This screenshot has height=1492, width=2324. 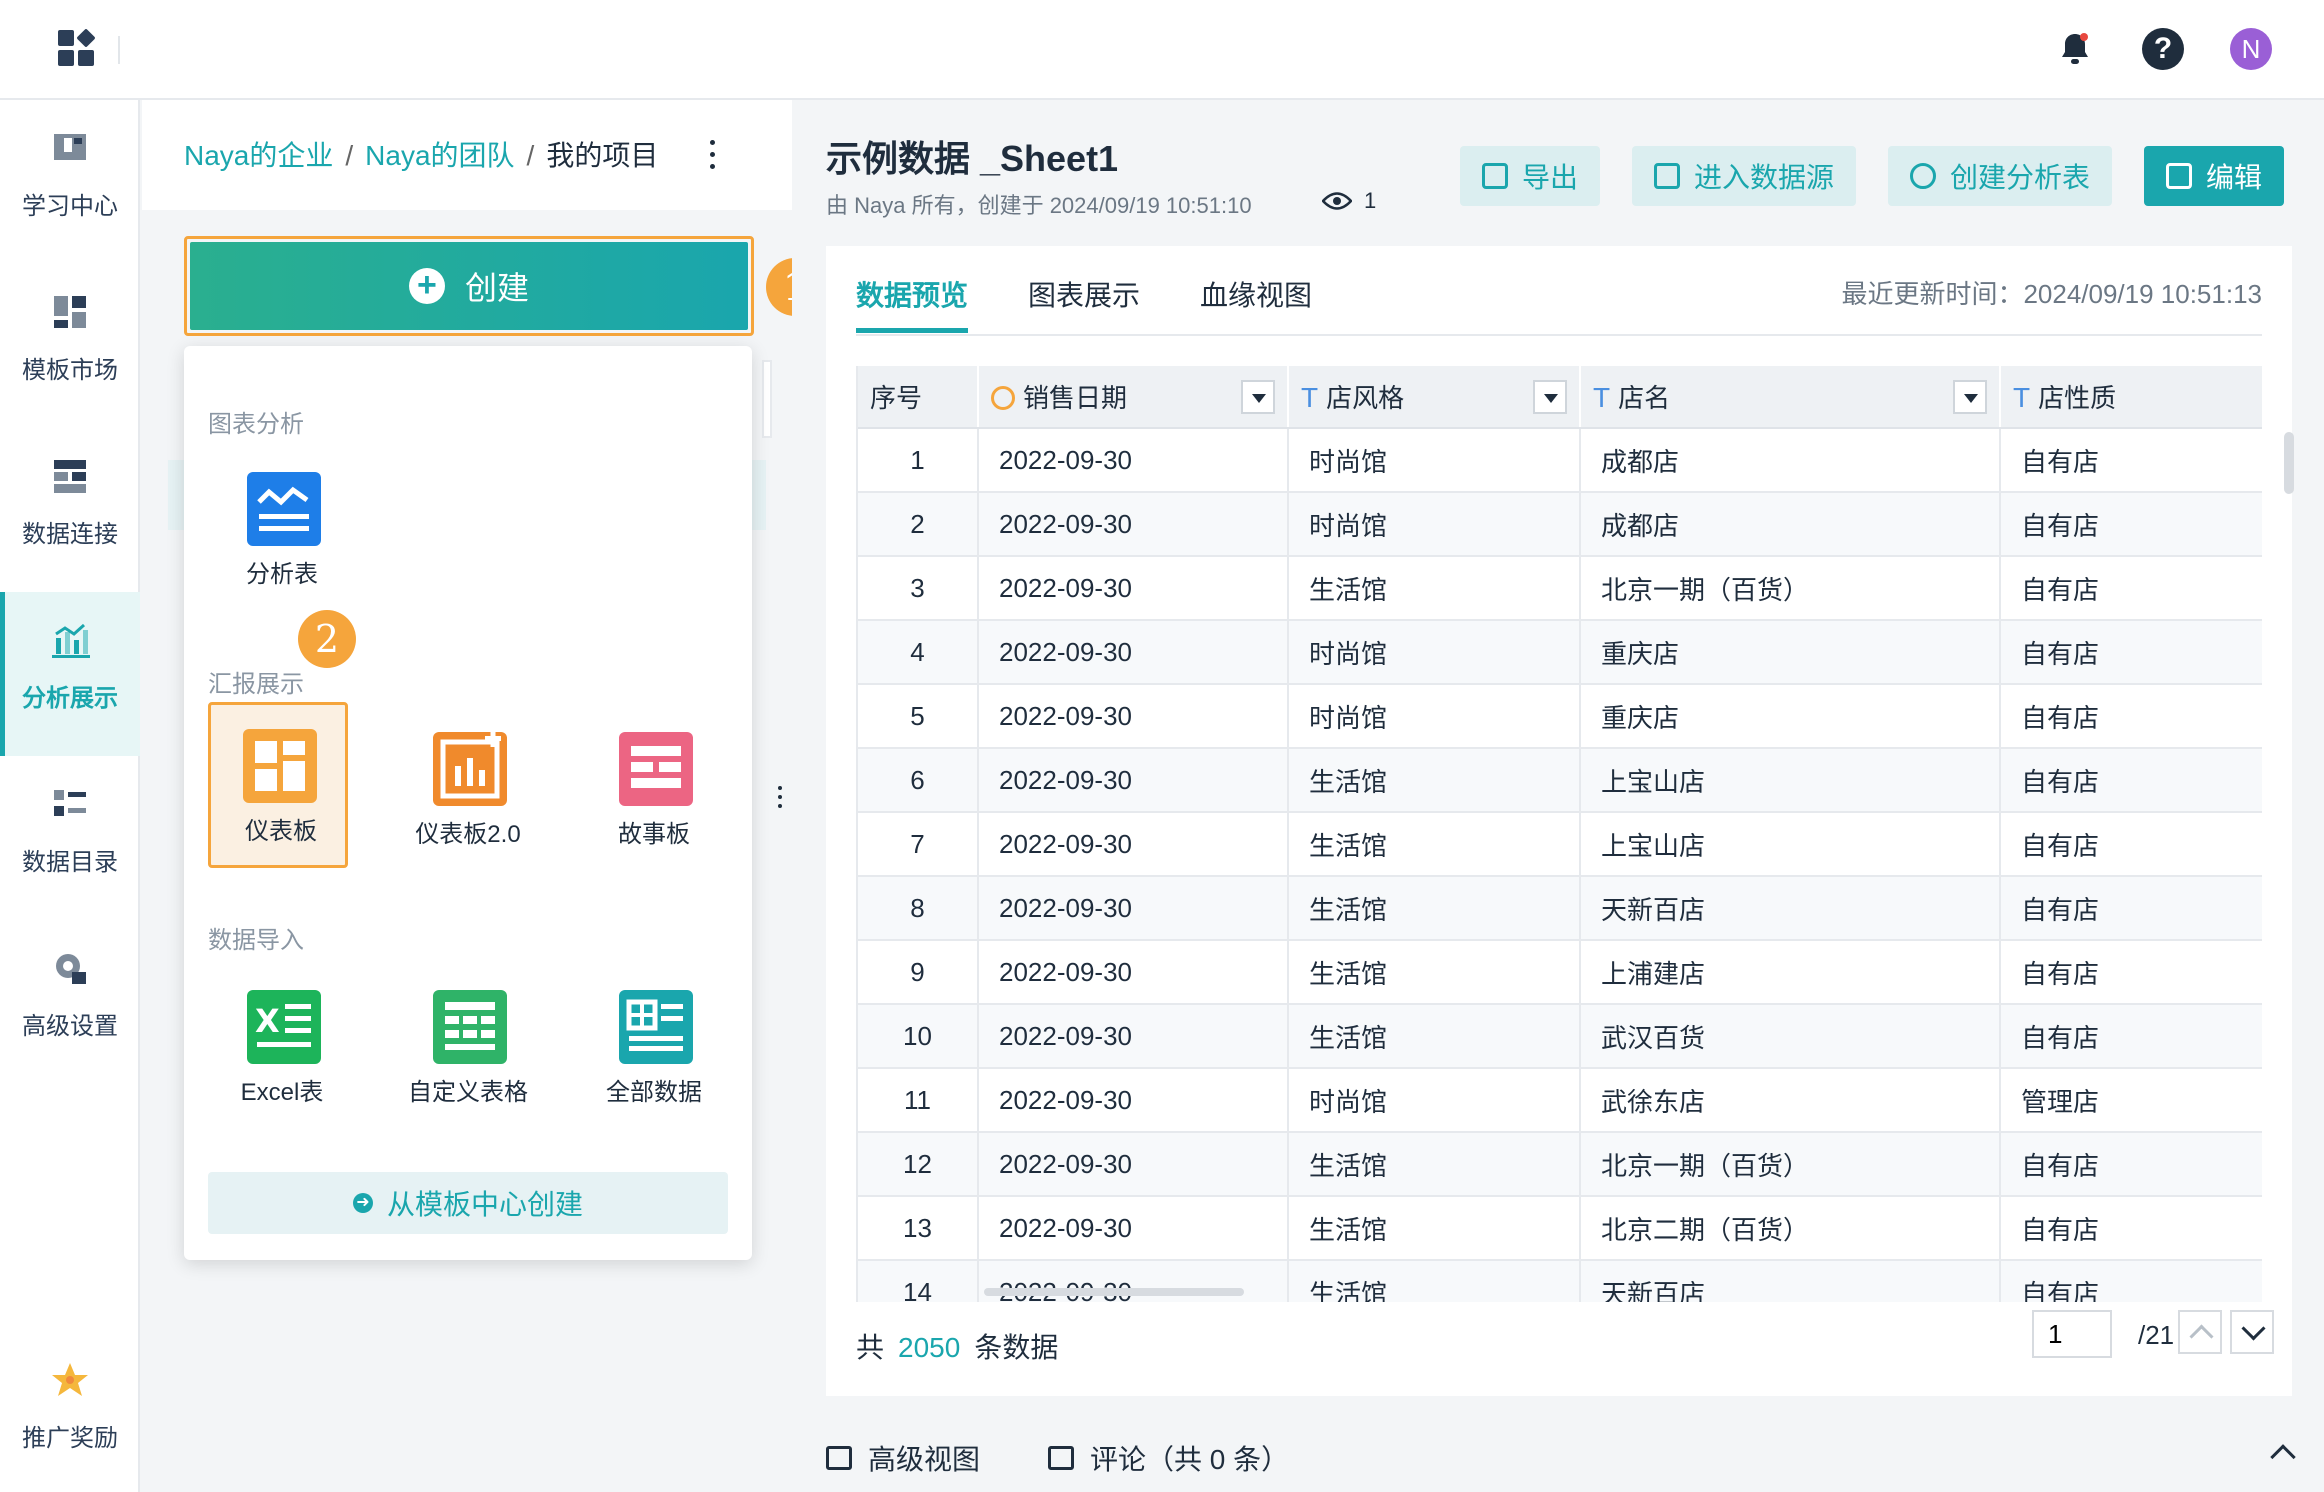 I want to click on svg-text: X, so click(x=267, y=1021).